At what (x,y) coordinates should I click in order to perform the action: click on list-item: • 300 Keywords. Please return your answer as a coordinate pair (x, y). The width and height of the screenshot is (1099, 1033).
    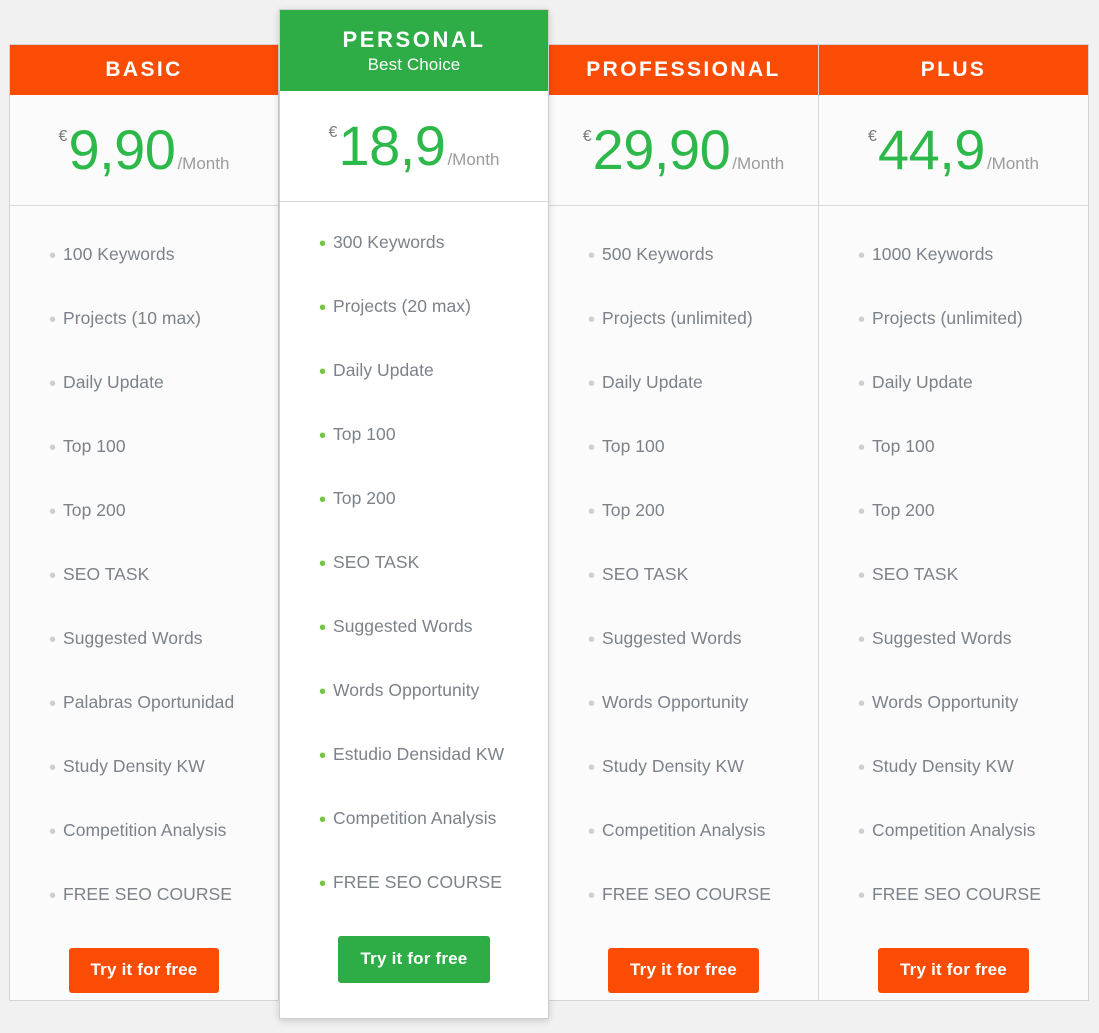
    Looking at the image, I should click on (414, 264).